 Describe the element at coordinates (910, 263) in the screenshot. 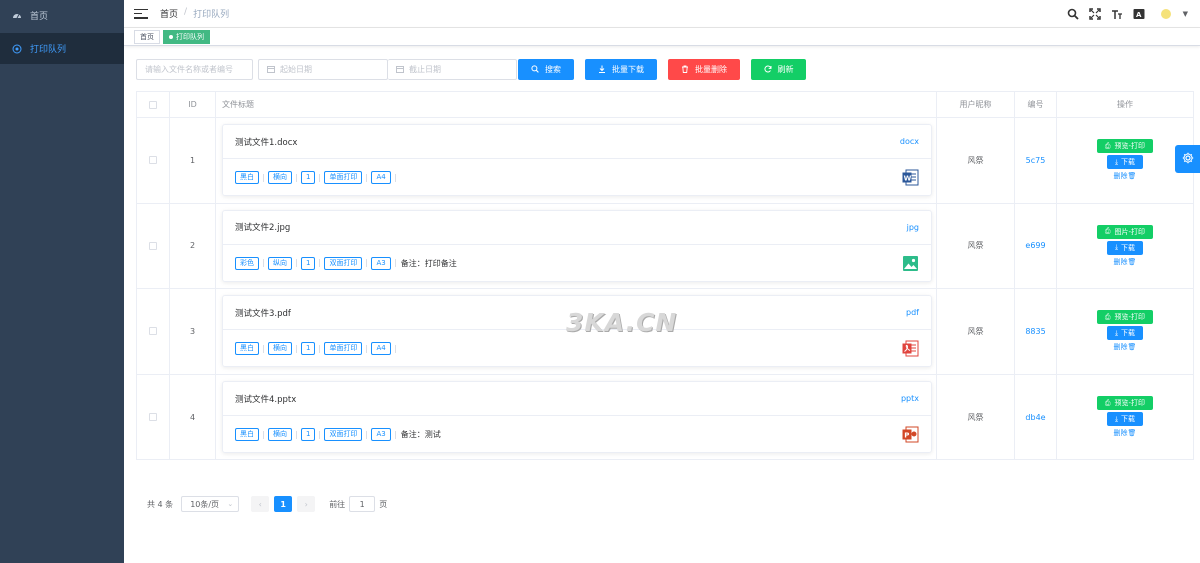

I see `image-icon` at that location.